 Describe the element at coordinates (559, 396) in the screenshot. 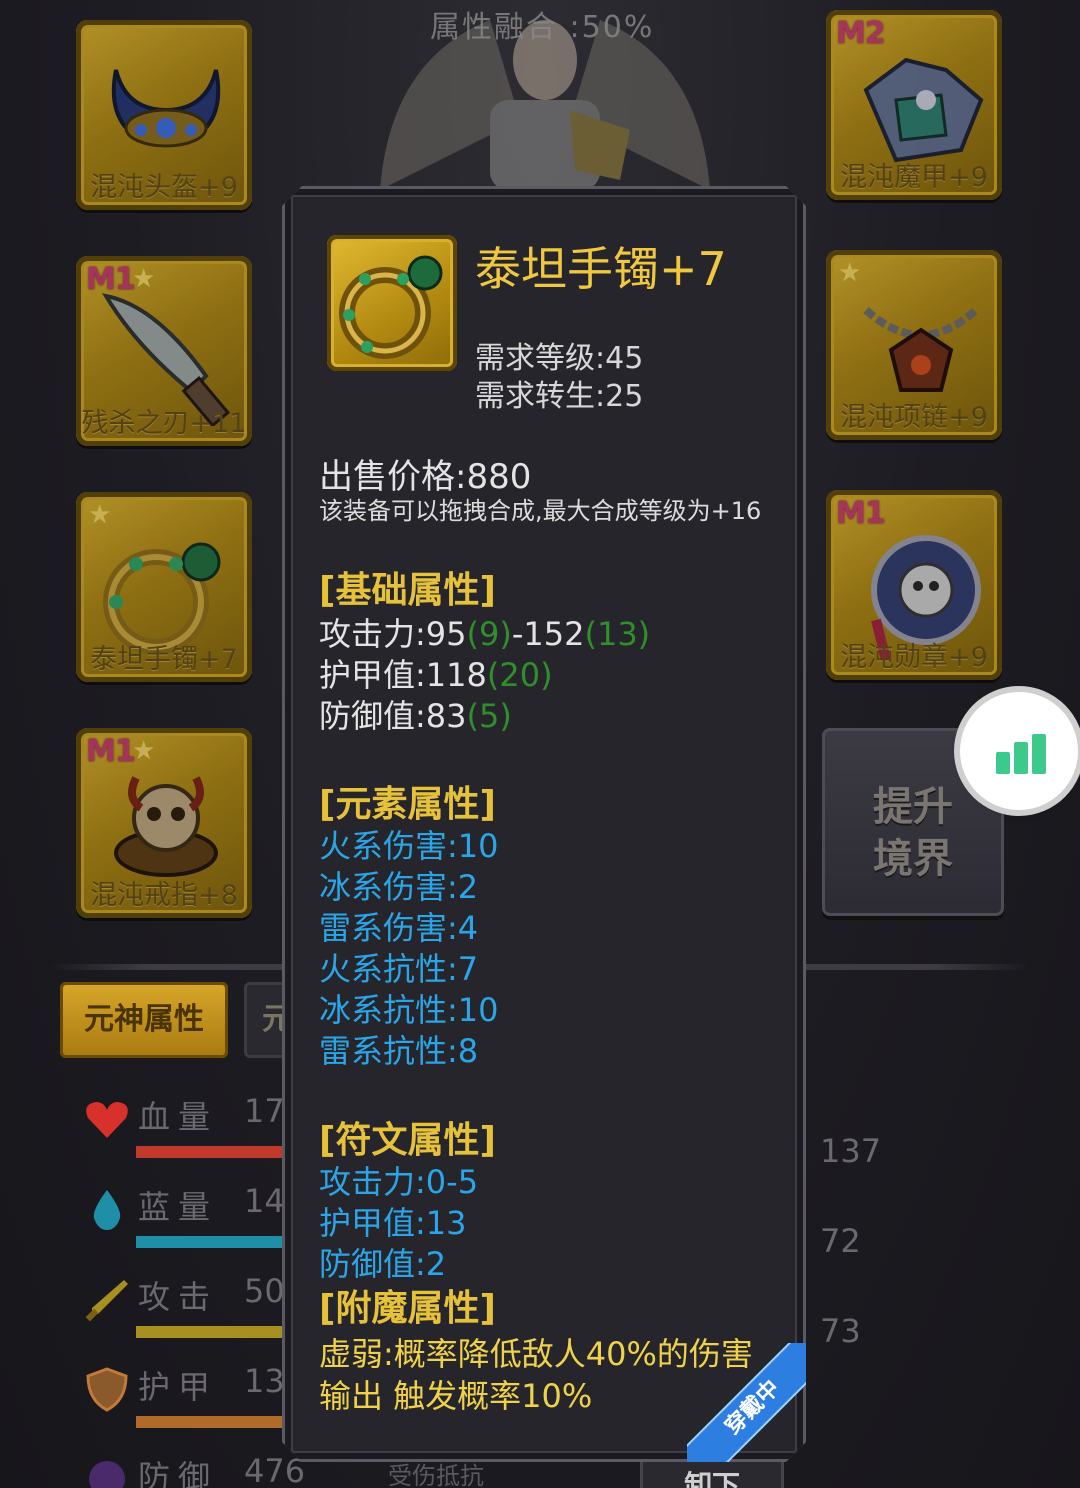

I see `required-rebirth: 需求转生:25` at that location.